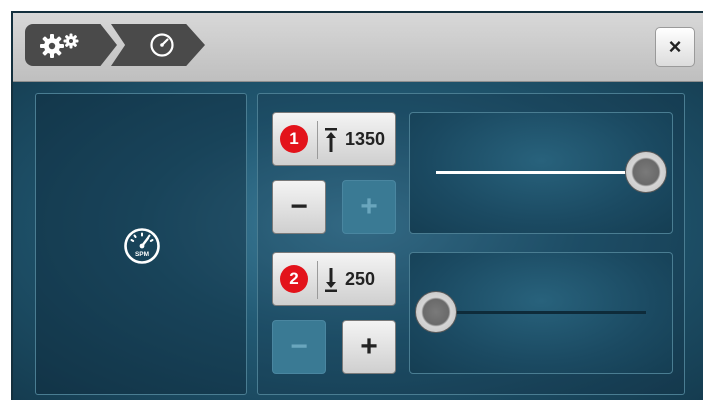 This screenshot has width=703, height=400. What do you see at coordinates (369, 347) in the screenshot?
I see `lower-plus-button: +` at bounding box center [369, 347].